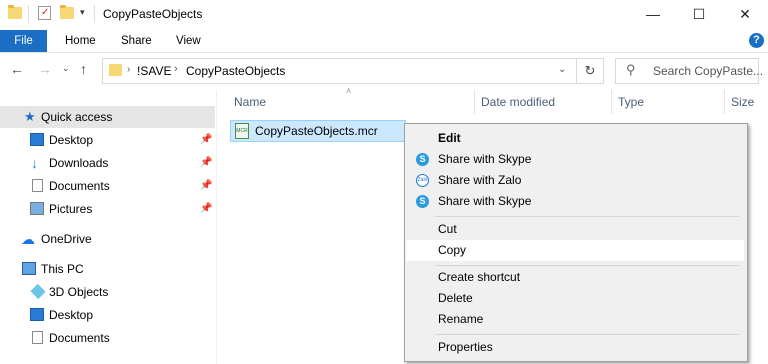 Image resolution: width=768 pixels, height=364 pixels. What do you see at coordinates (107, 140) in the screenshot?
I see `nav-desktop: Desktop 📌` at bounding box center [107, 140].